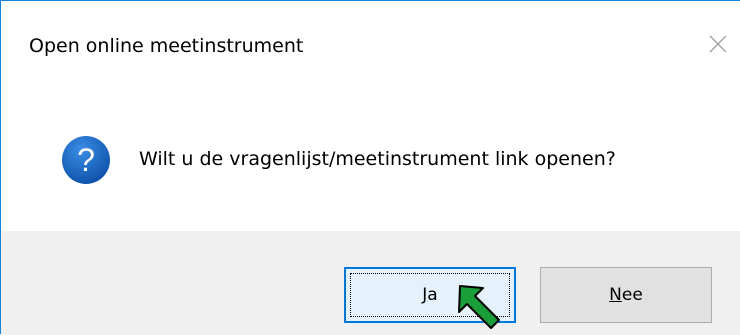  I want to click on no-button: Nee, so click(626, 295).